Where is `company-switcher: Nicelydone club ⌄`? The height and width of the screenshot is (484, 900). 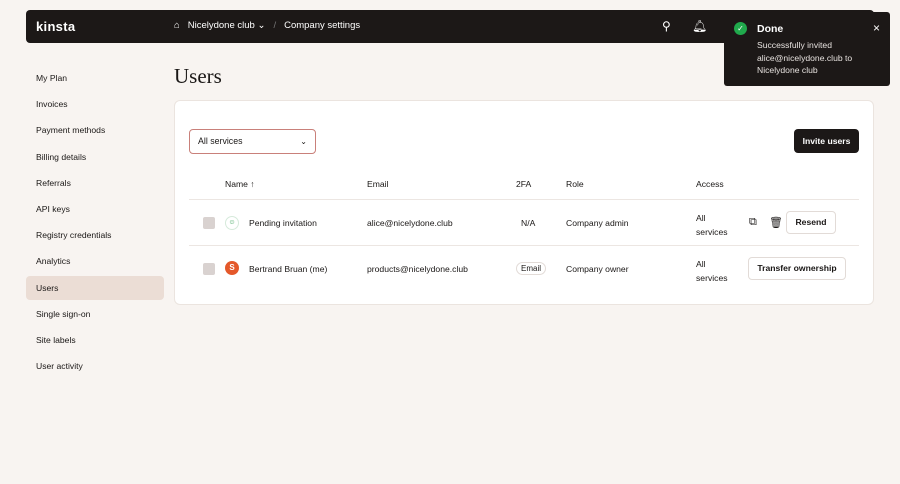 company-switcher: Nicelydone club ⌄ is located at coordinates (227, 25).